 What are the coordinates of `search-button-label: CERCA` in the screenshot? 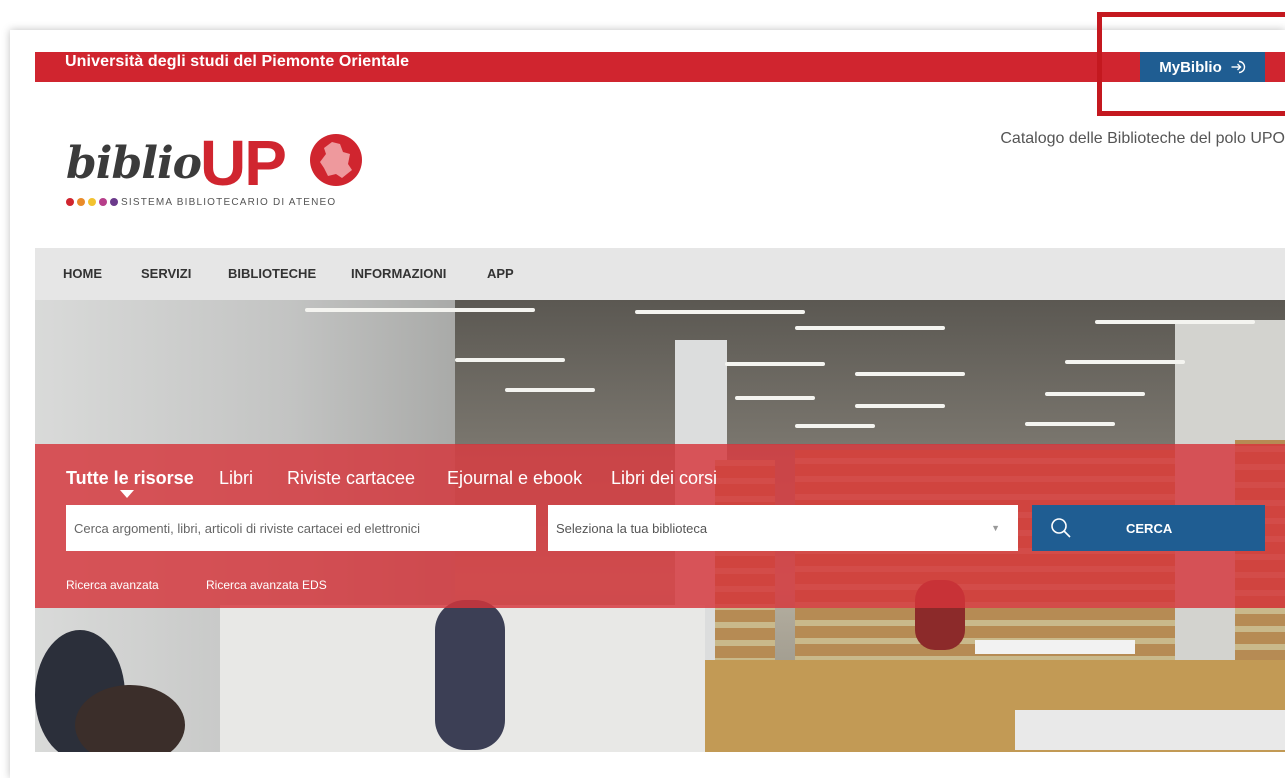 It's located at (1149, 528).